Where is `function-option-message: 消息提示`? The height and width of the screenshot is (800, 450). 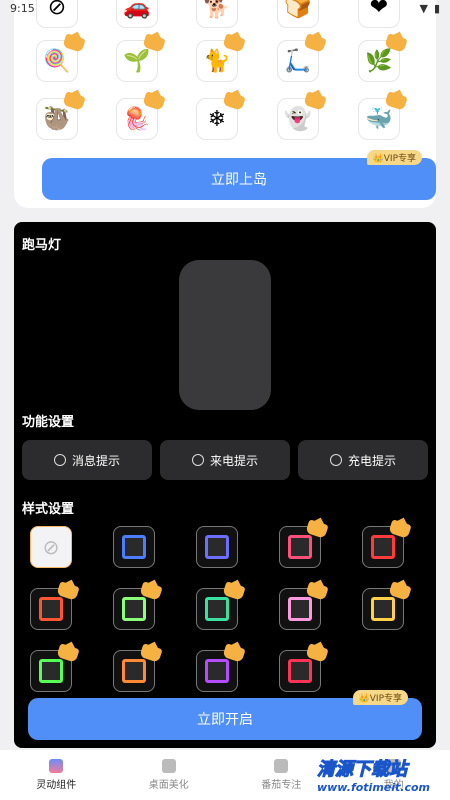
function-option-message: 消息提示 is located at coordinates (87, 460).